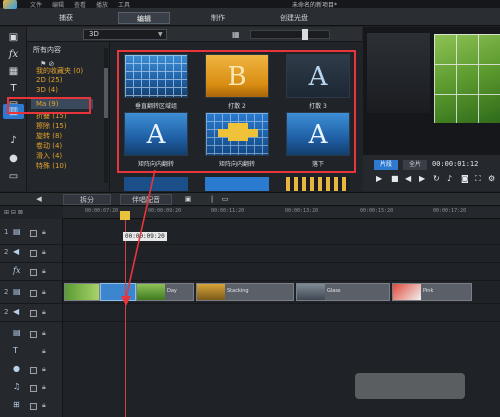  I want to click on subtitle-track-icon: ⊞, so click(16, 404).